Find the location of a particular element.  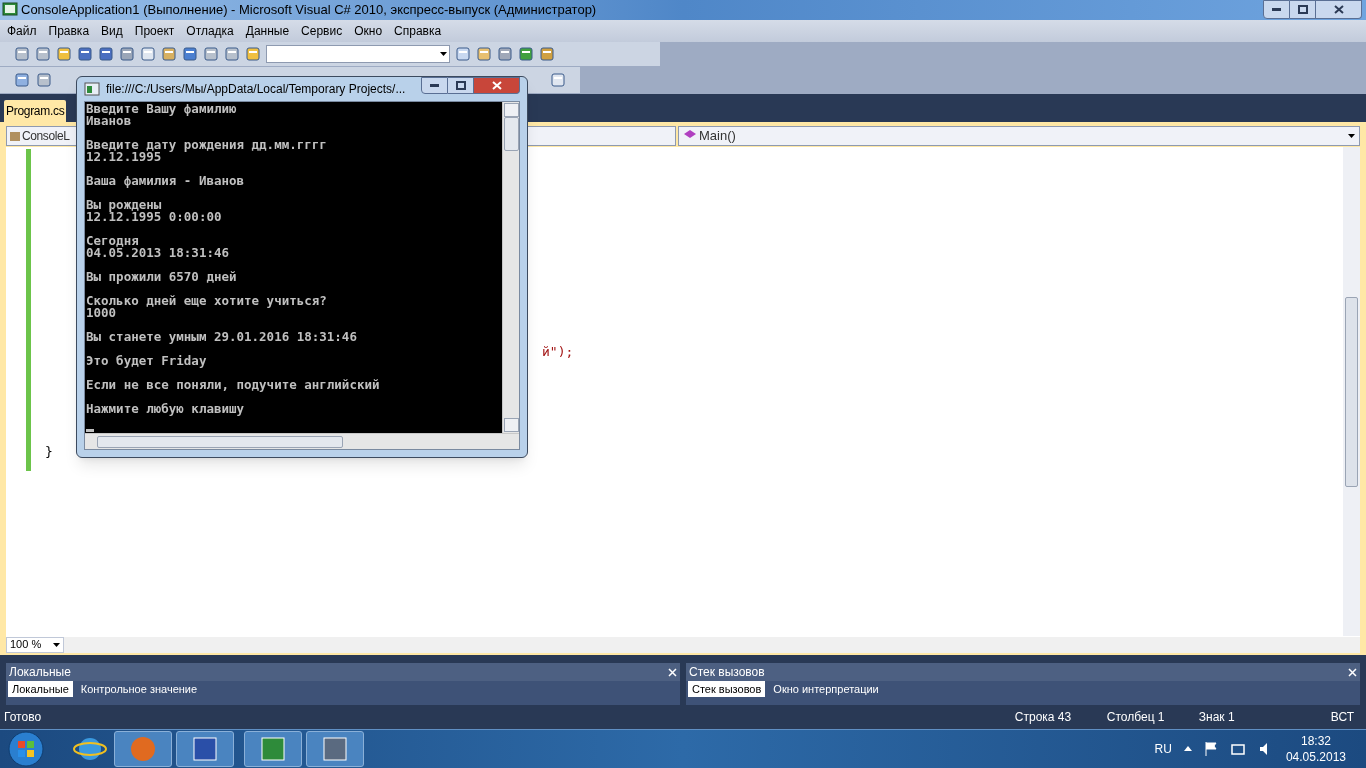

menu-item: Вид is located at coordinates (112, 30).